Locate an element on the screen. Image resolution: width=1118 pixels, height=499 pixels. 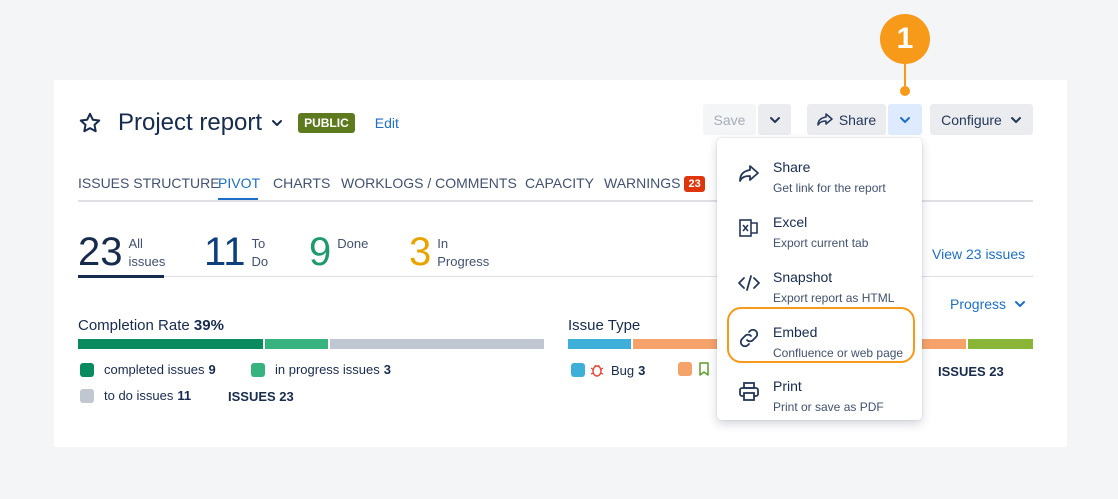
completion-rate-title: Completion Rate 39% is located at coordinates (151, 325).